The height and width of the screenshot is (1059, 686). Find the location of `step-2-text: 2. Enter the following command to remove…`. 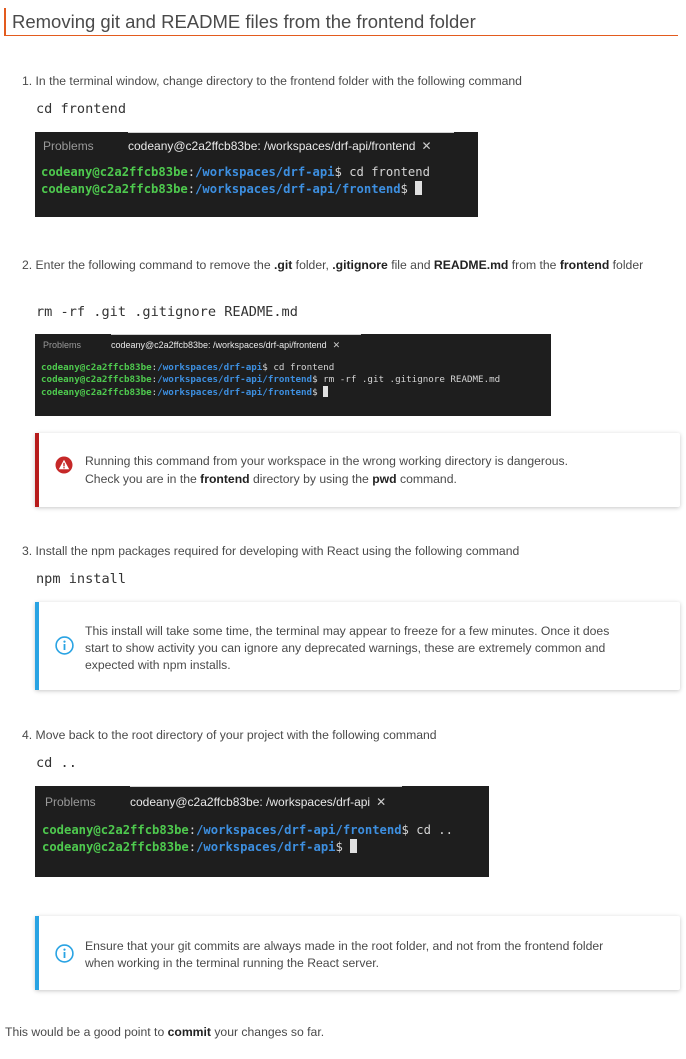

step-2-text: 2. Enter the following command to remove… is located at coordinates (333, 265).